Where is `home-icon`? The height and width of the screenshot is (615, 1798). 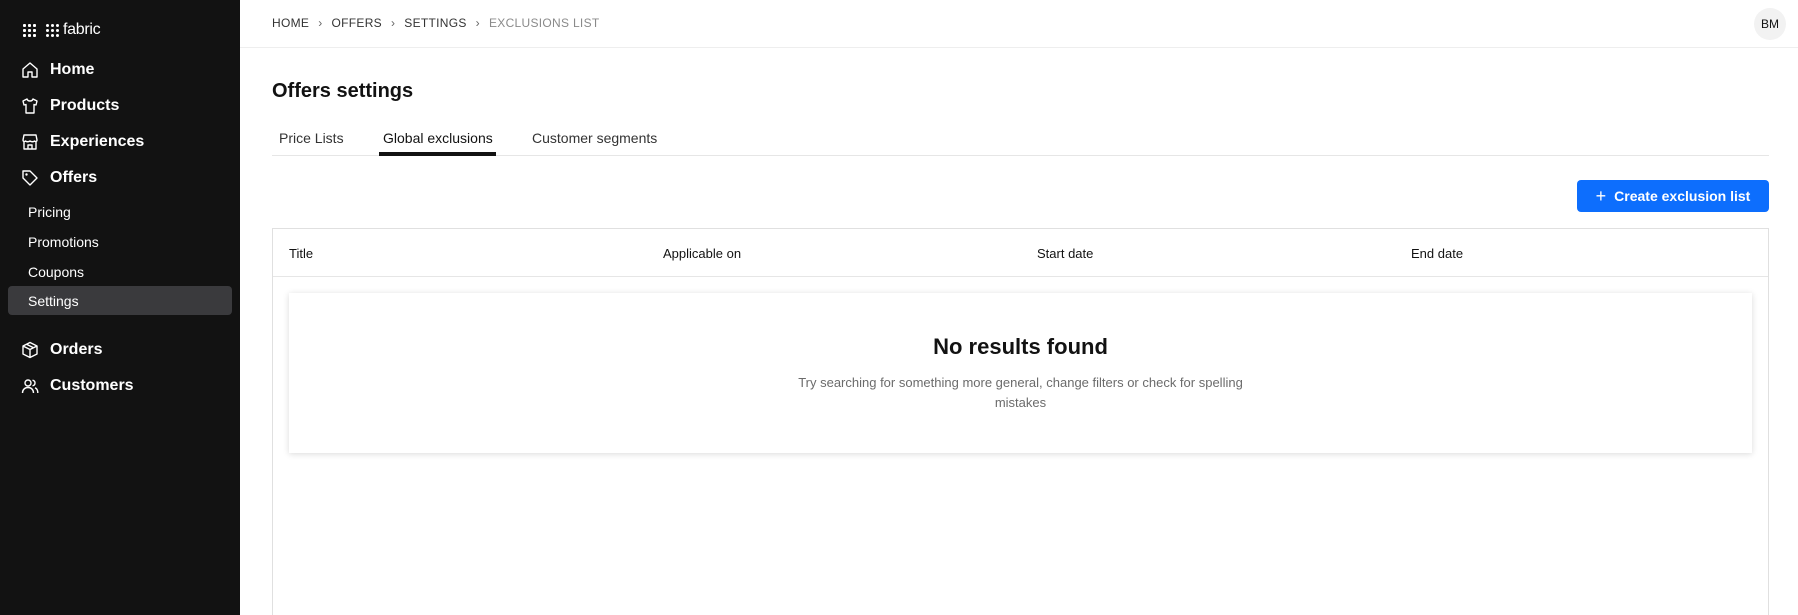
home-icon is located at coordinates (30, 70).